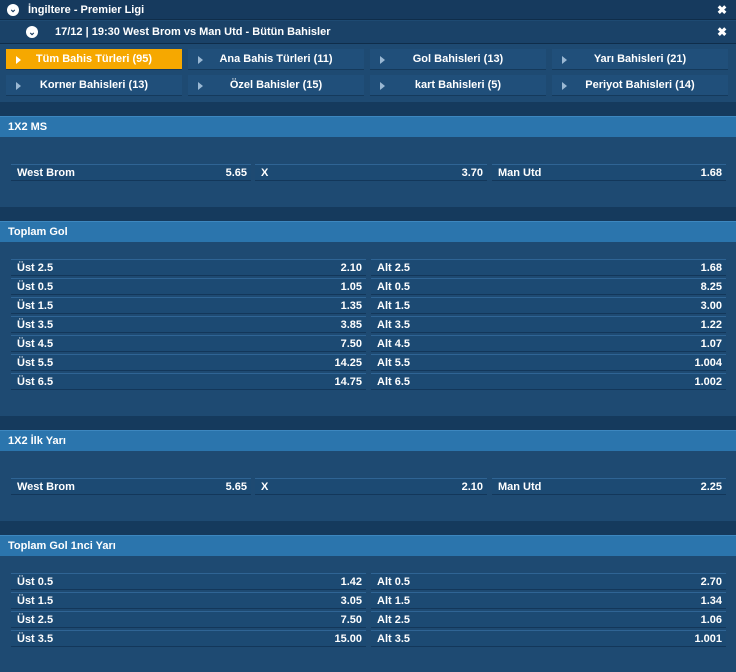  What do you see at coordinates (351, 286) in the screenshot?
I see `odds-value: 1.05` at bounding box center [351, 286].